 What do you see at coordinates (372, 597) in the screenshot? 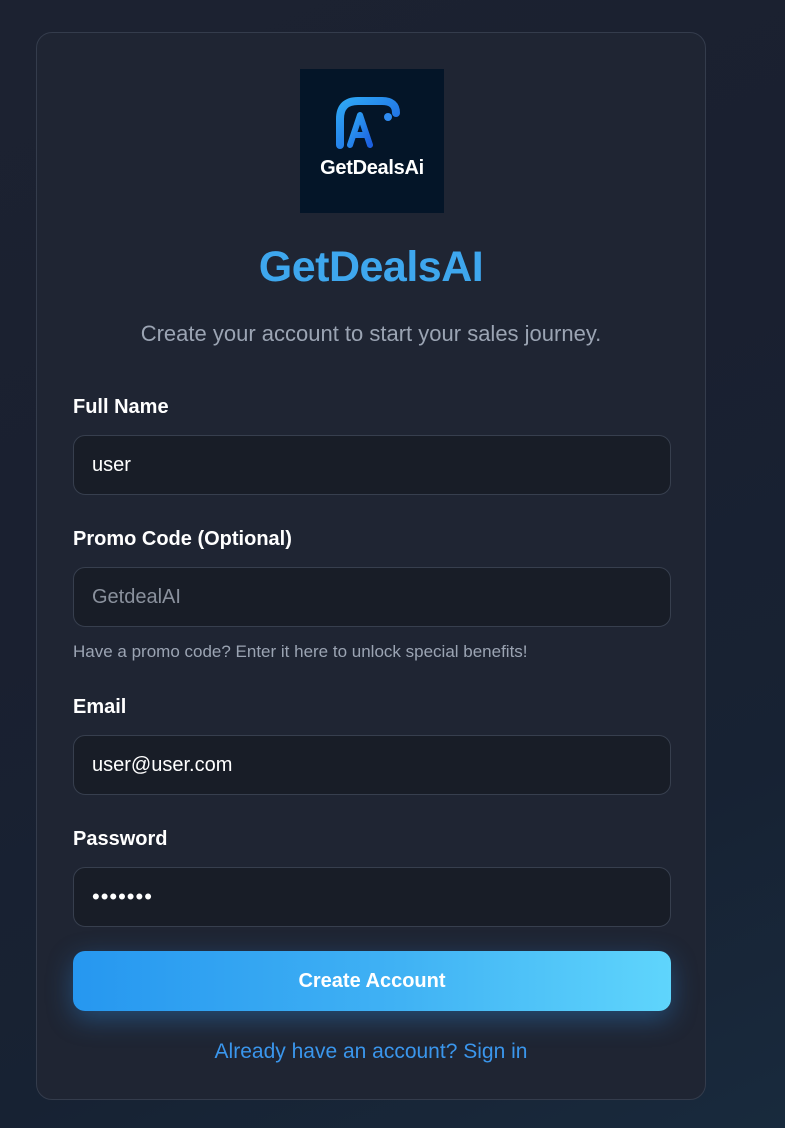
I see `promo-code-field` at bounding box center [372, 597].